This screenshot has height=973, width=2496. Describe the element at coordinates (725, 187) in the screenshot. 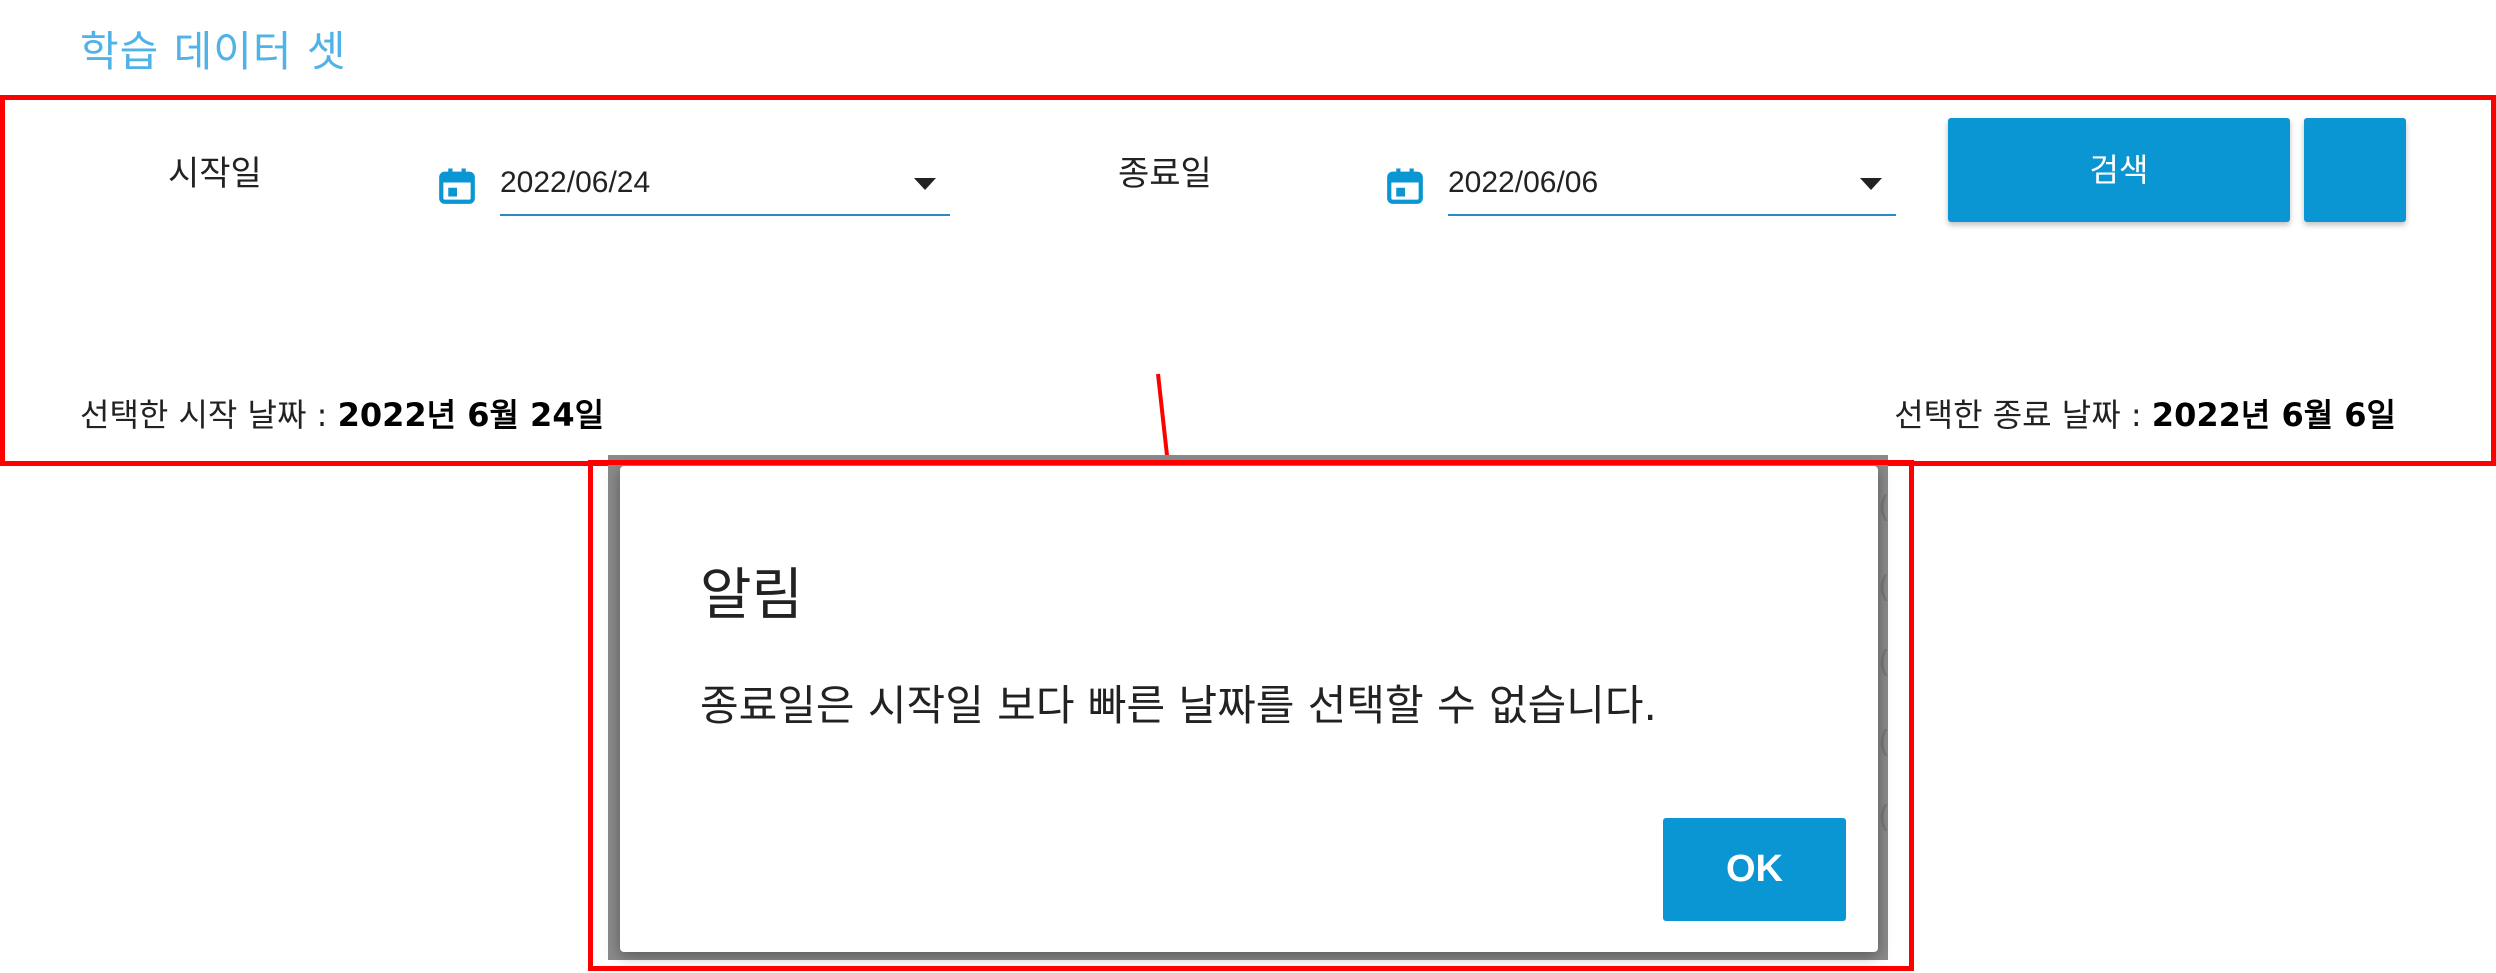

I see `start-date-field: 2022/06/24` at that location.